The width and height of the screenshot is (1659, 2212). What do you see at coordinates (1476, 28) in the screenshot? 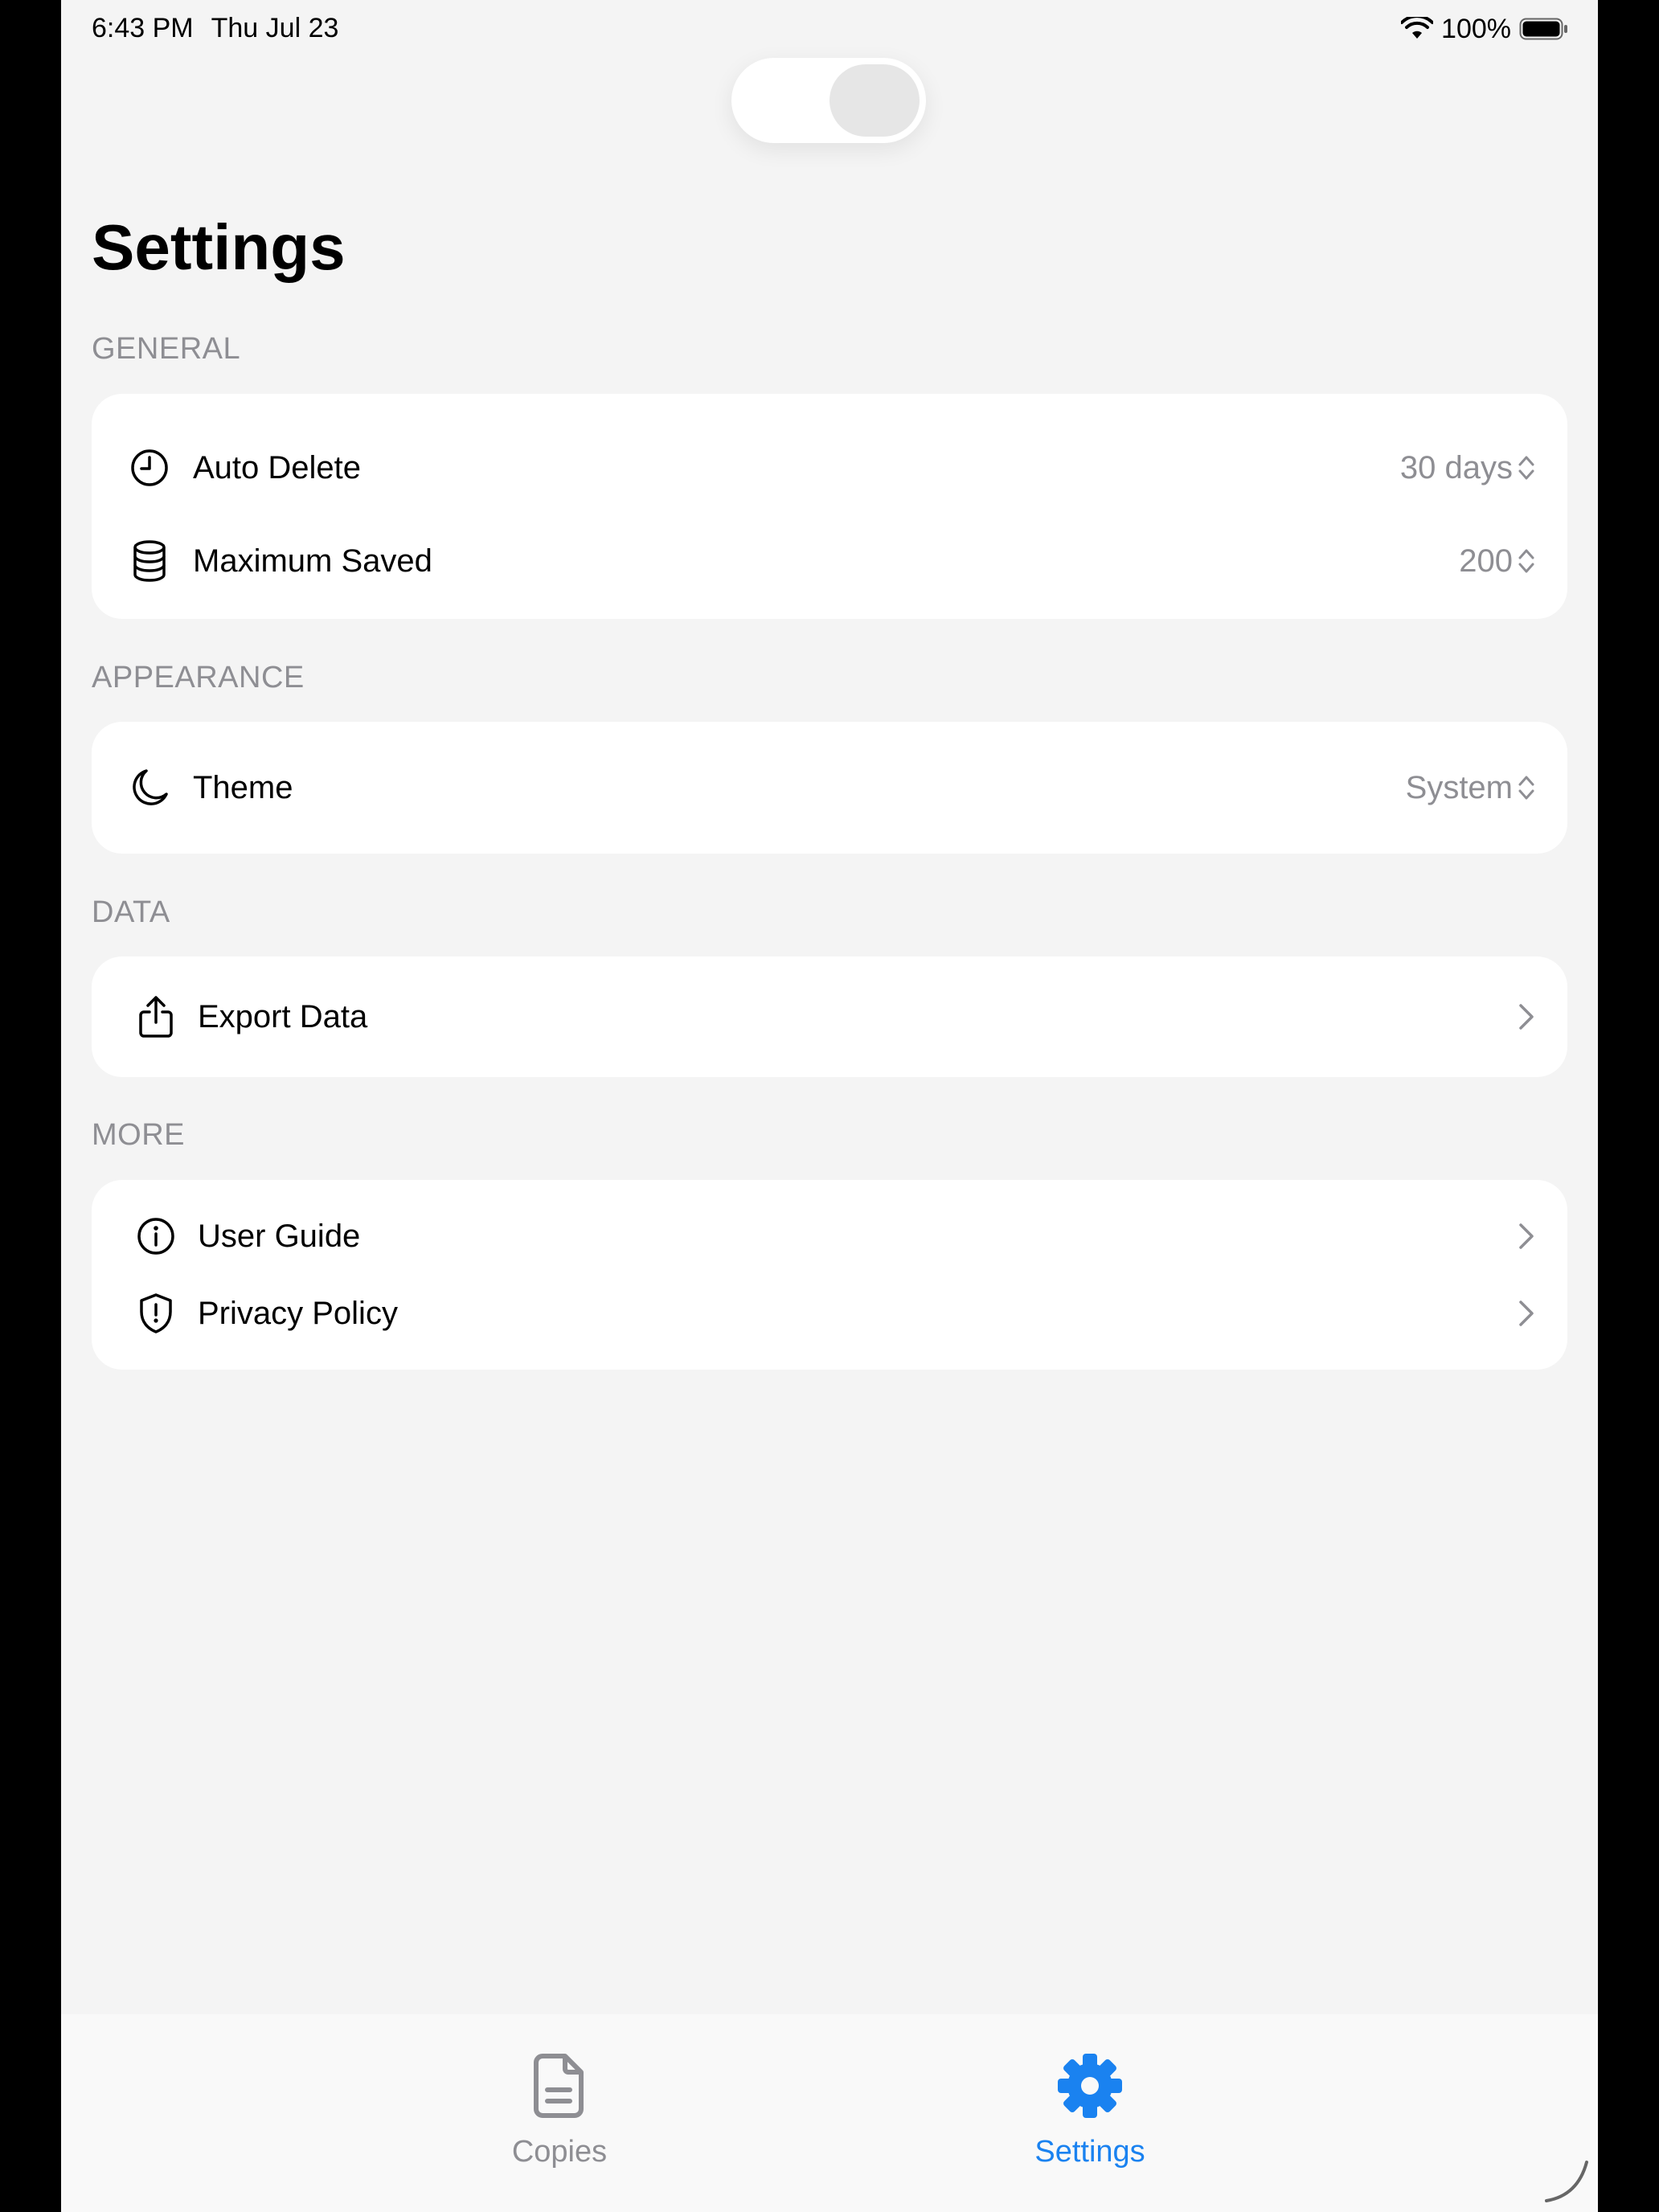
I see `battery-percent: 100%` at bounding box center [1476, 28].